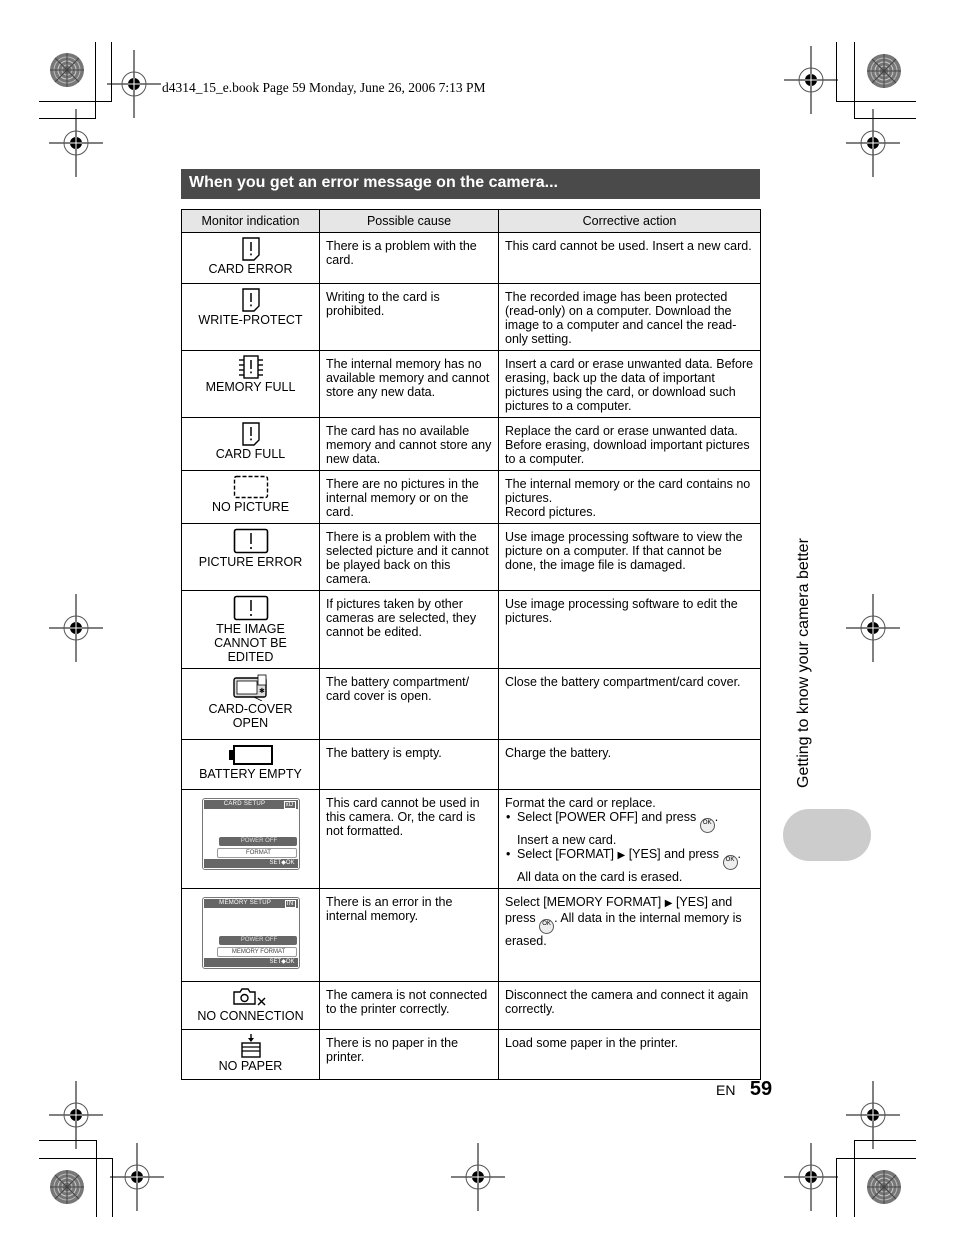 The height and width of the screenshot is (1258, 954). Describe the element at coordinates (250, 507) in the screenshot. I see `monitor-label: NO PICTURE` at that location.